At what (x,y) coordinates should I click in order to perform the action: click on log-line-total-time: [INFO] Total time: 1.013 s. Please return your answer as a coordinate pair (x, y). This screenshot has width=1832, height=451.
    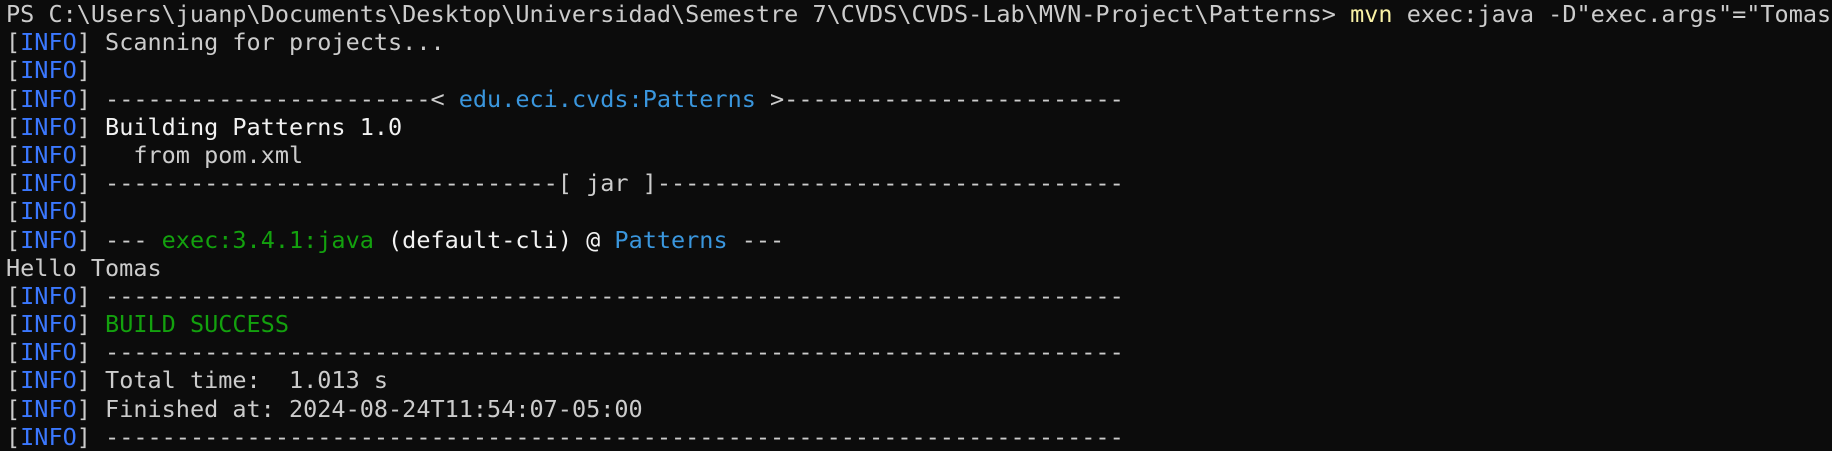
    Looking at the image, I should click on (197, 380).